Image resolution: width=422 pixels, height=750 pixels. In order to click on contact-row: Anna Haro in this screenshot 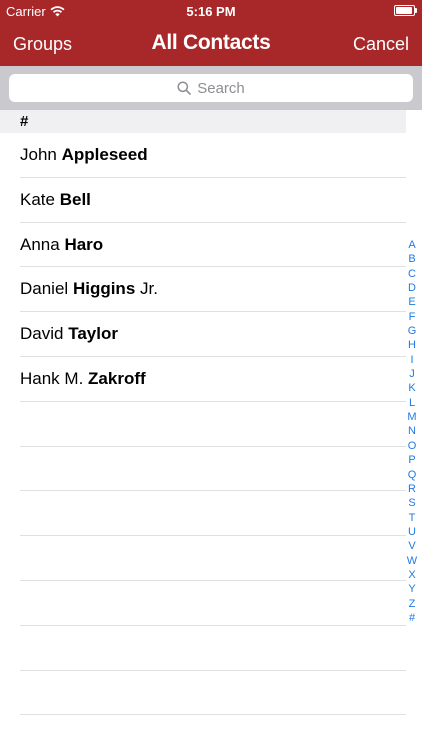, I will do `click(213, 245)`.